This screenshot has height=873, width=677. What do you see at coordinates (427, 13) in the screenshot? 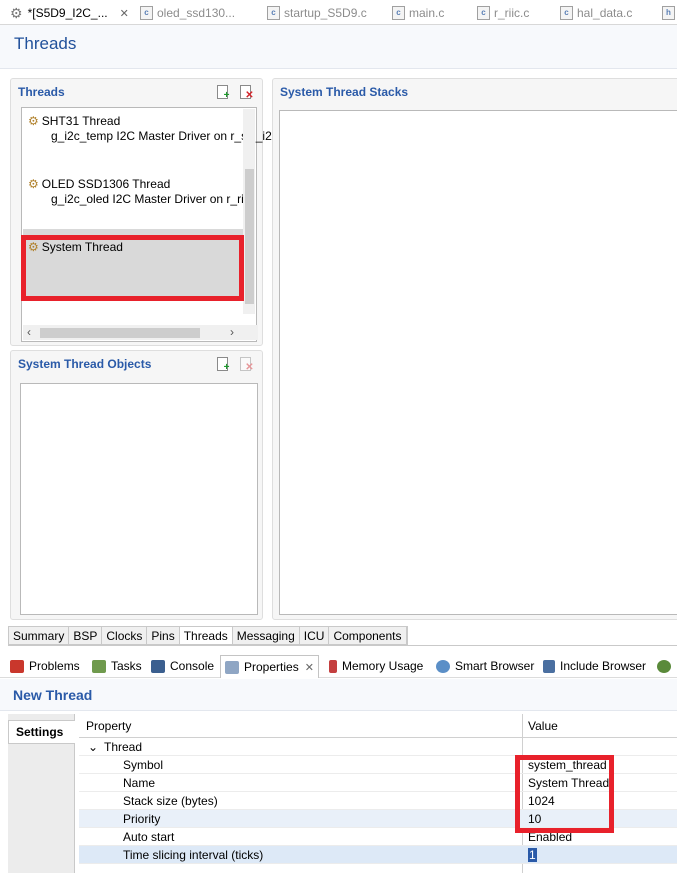
I see `editor-tab-label: main.c` at bounding box center [427, 13].